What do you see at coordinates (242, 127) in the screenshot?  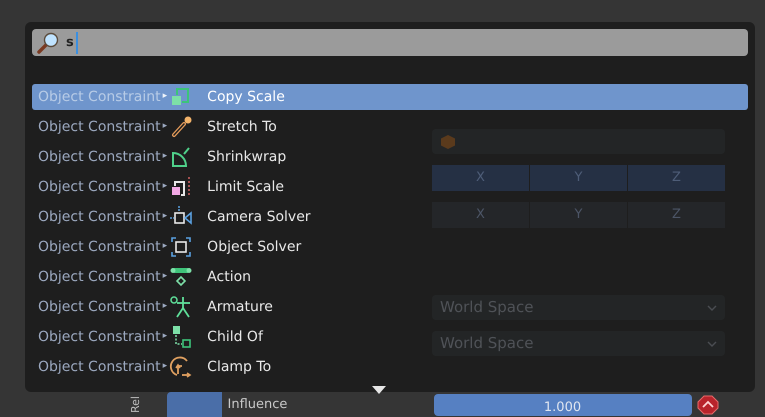 I see `result-name: Stretch To` at bounding box center [242, 127].